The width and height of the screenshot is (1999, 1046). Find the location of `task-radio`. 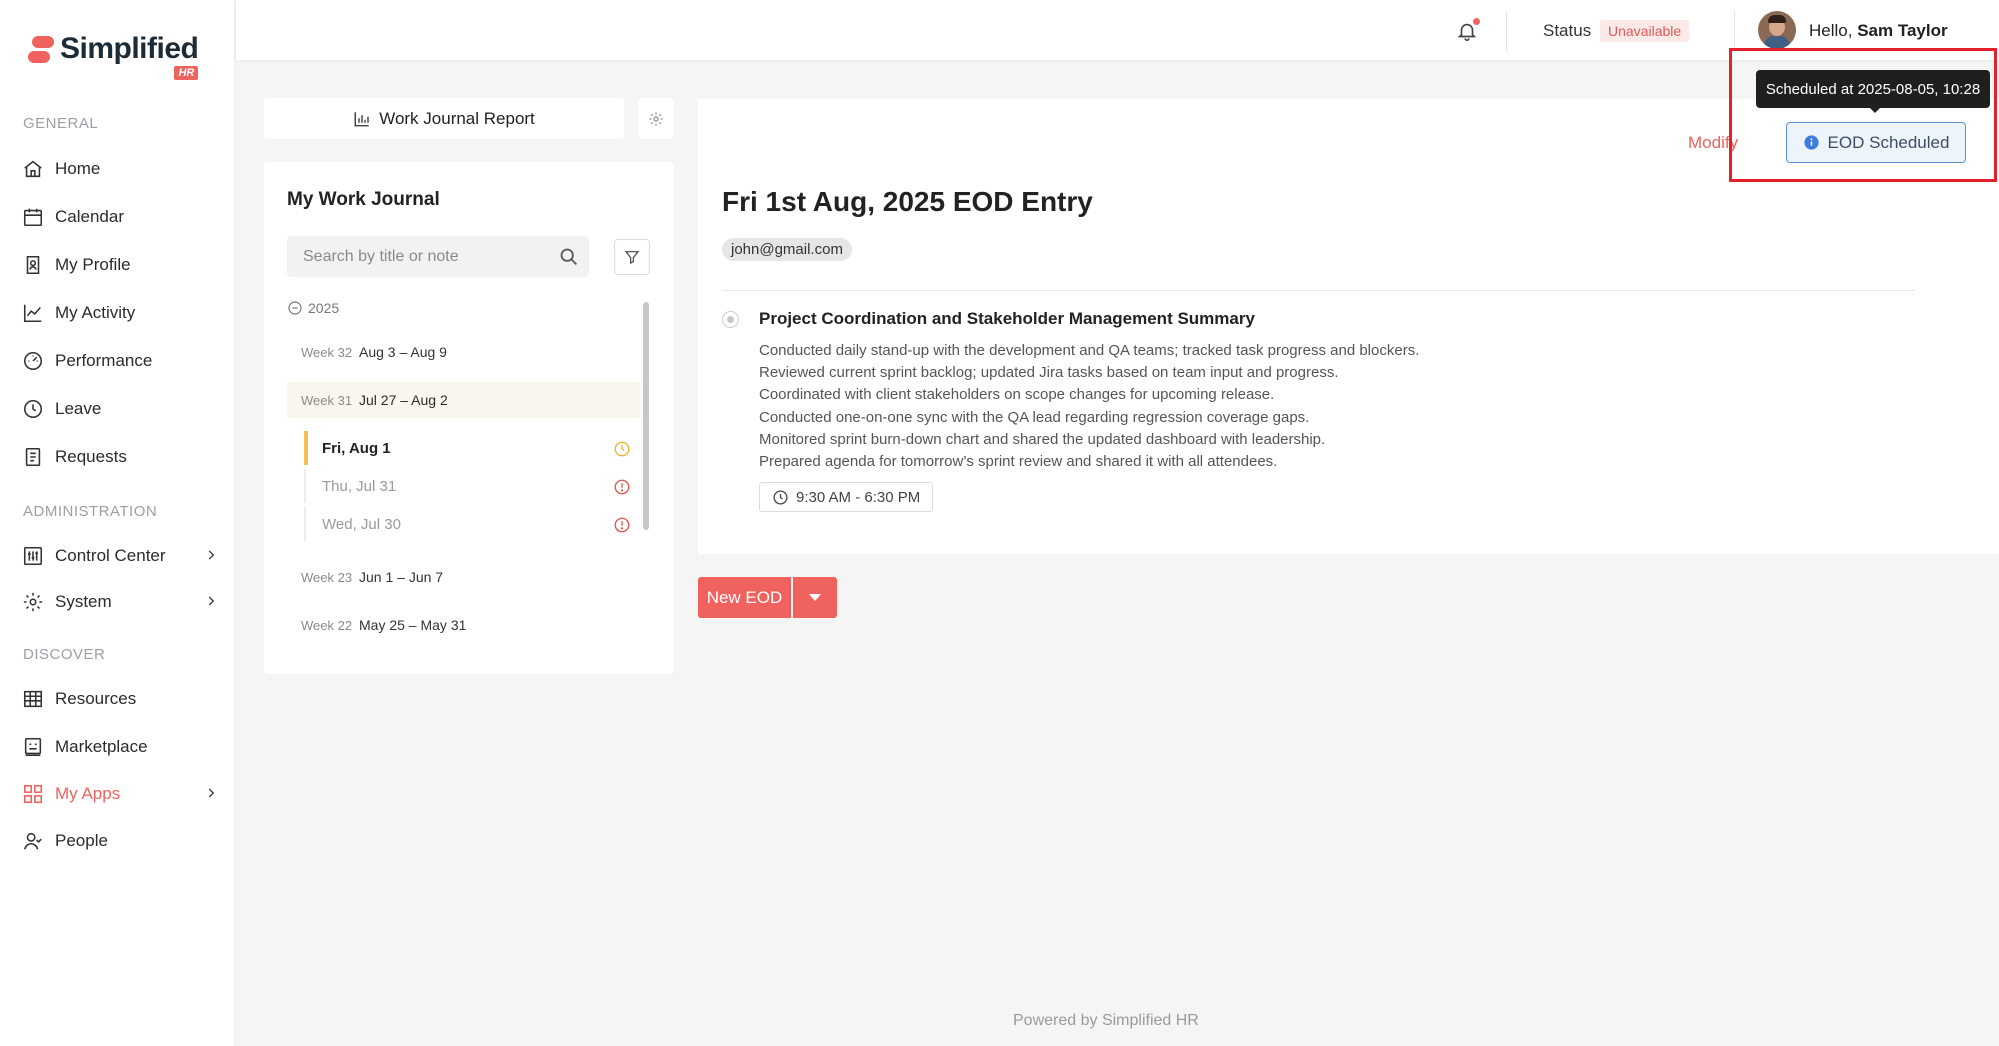

task-radio is located at coordinates (730, 319).